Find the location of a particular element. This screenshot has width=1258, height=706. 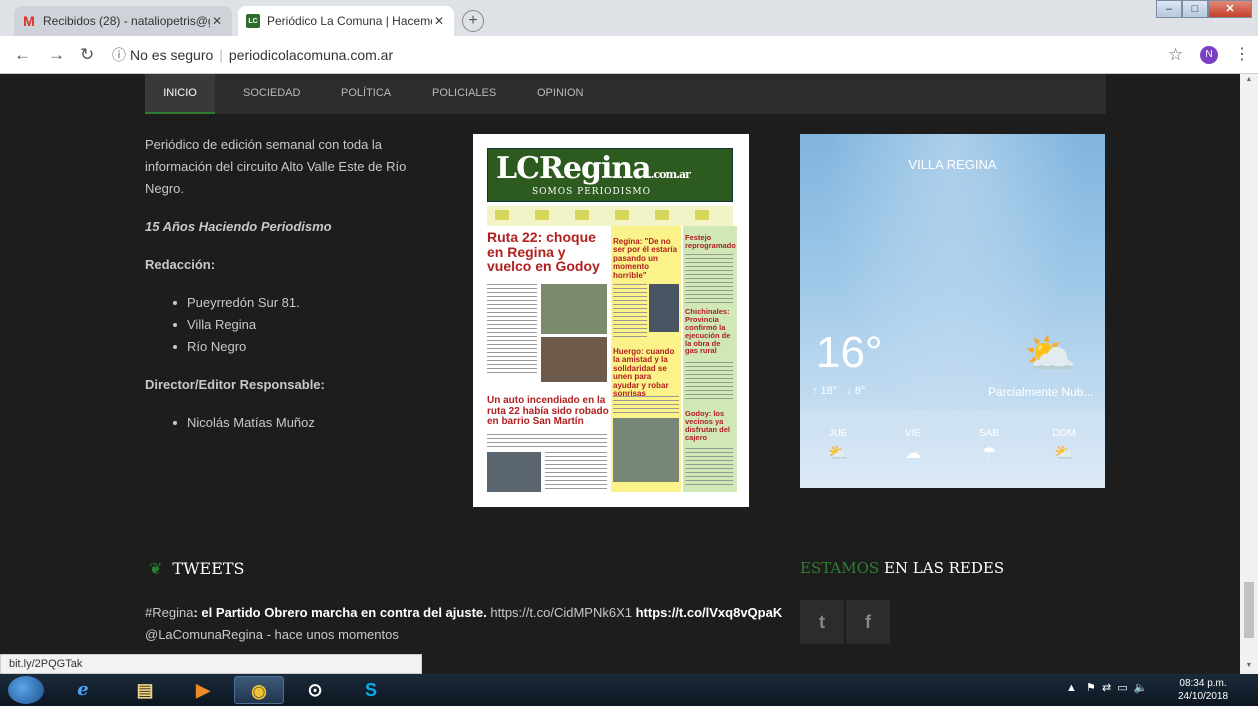

social-heading: ESTAMOS EN LAS REDES is located at coordinates (902, 568).